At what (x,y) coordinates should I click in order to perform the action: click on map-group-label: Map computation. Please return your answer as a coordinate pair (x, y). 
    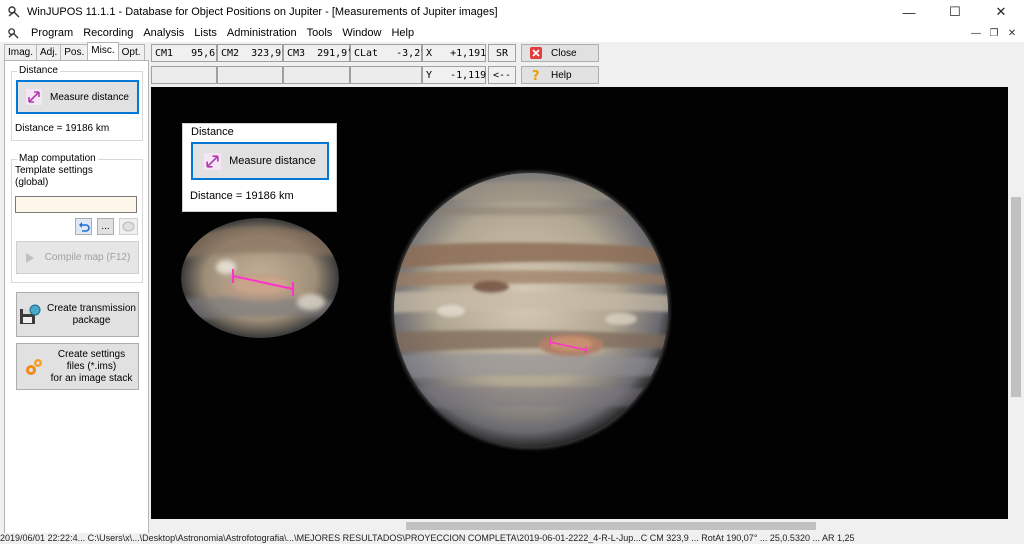
    Looking at the image, I should click on (57, 158).